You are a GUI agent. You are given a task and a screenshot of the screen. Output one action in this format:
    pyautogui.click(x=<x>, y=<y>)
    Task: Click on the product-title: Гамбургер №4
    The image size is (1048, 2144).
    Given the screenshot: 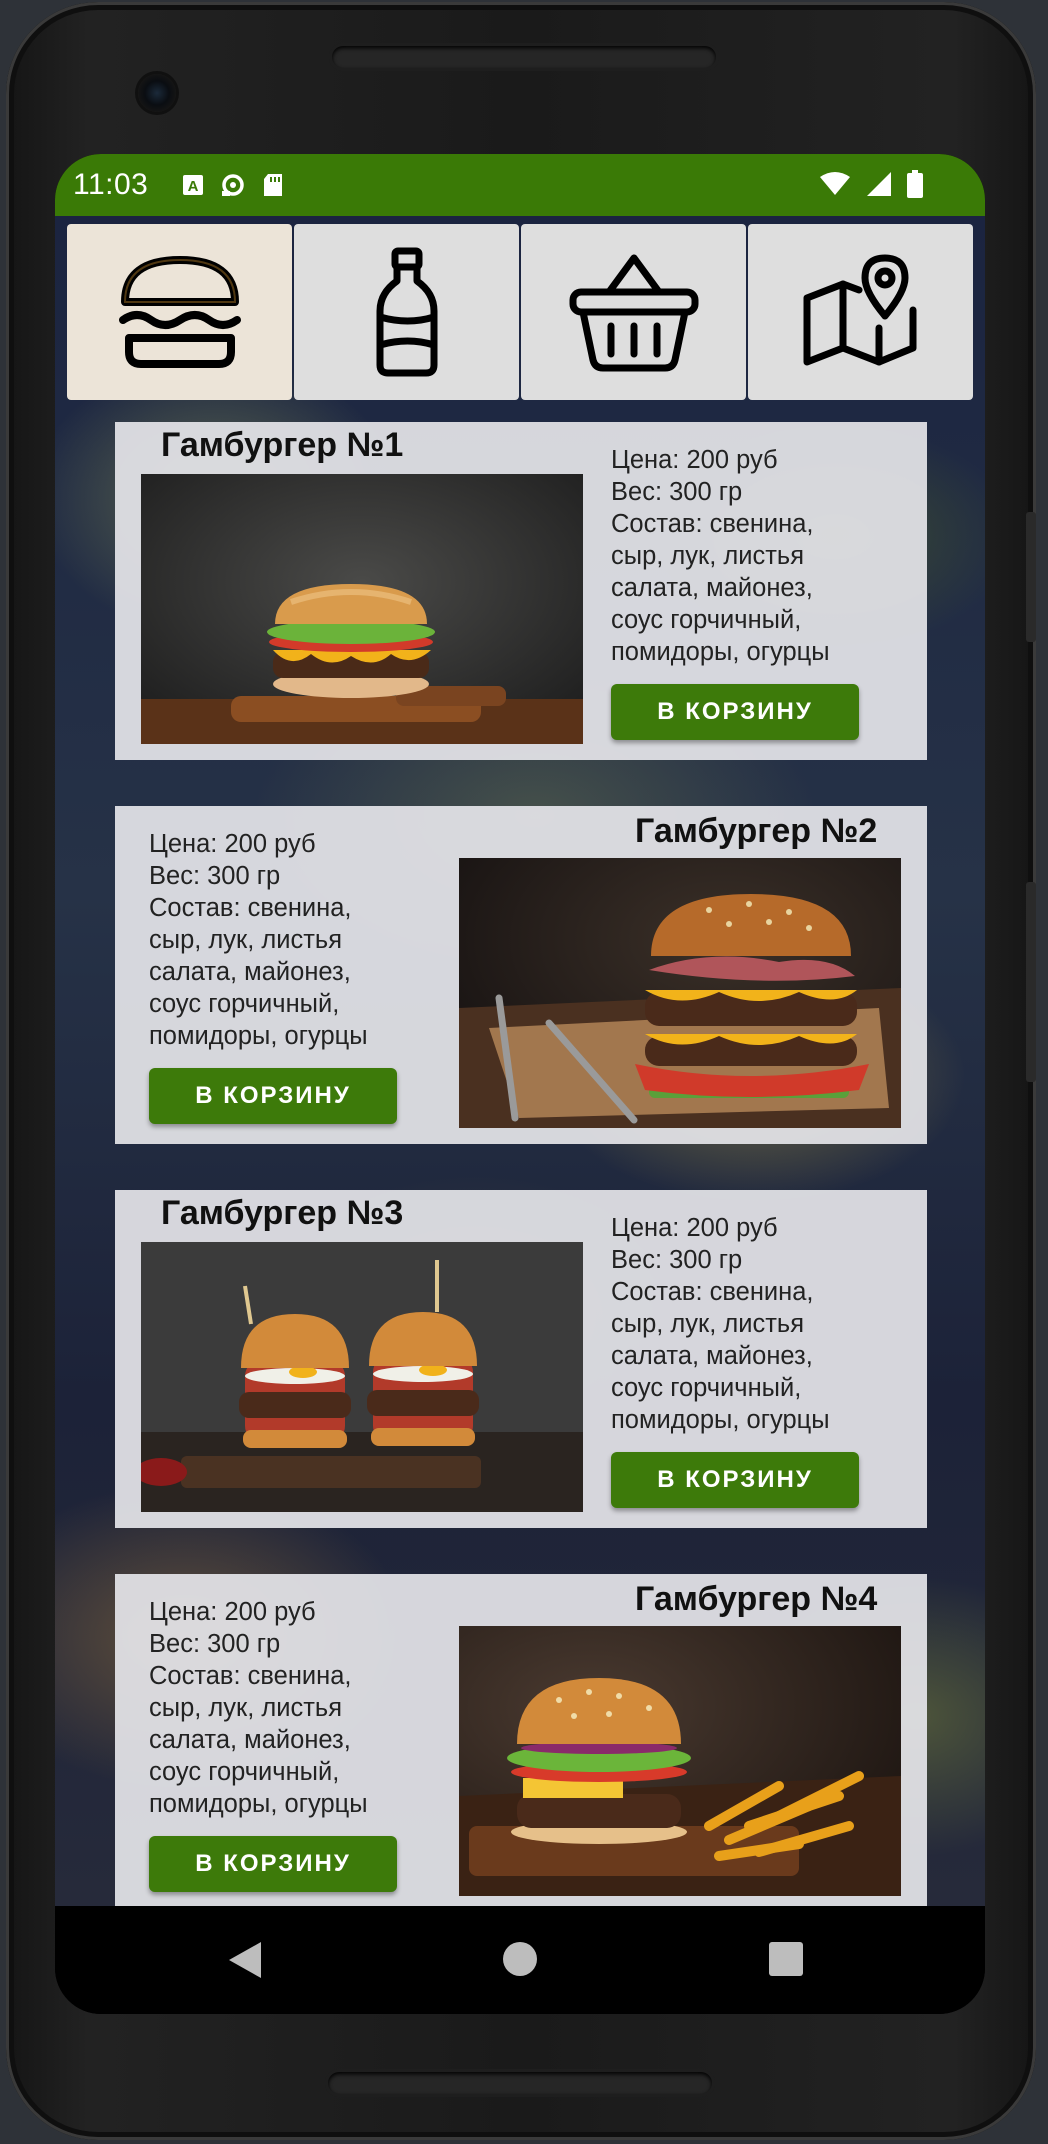 What is the action you would take?
    pyautogui.click(x=756, y=1599)
    